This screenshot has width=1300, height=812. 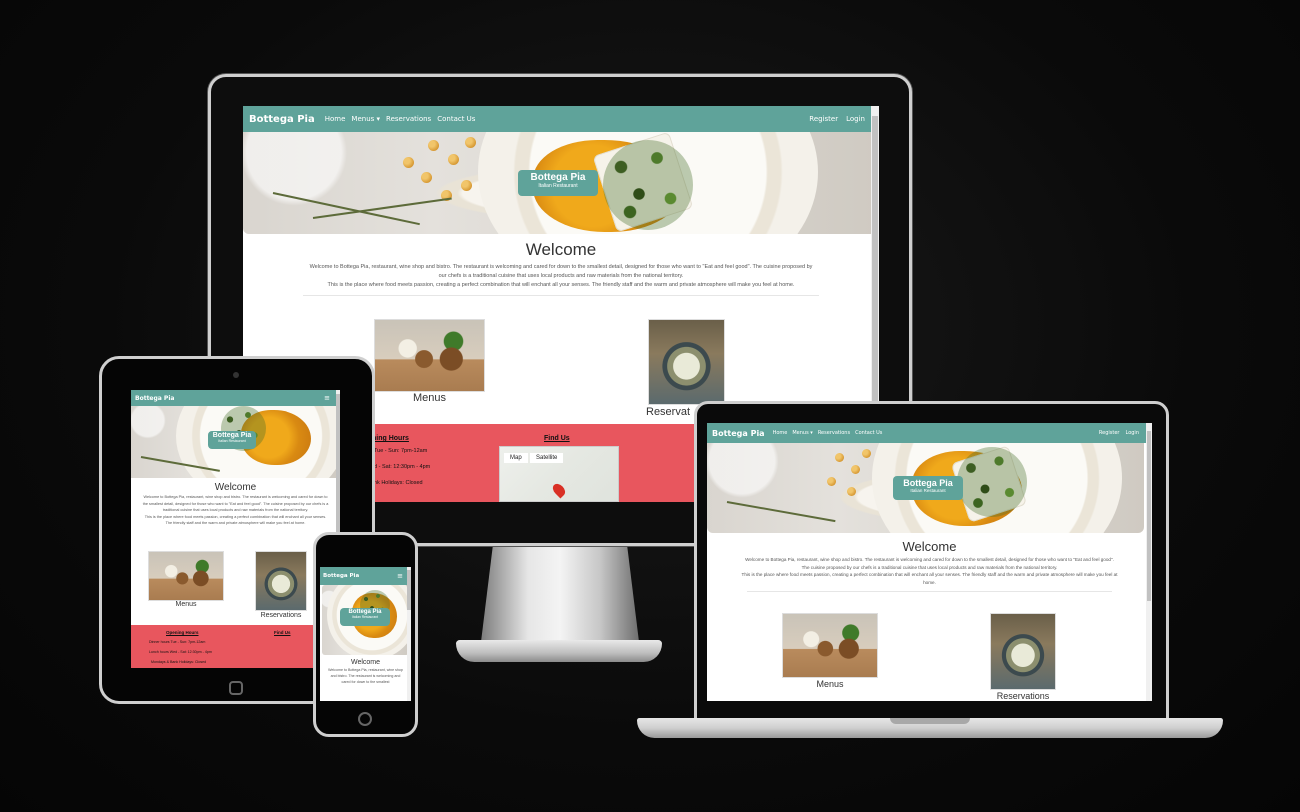 What do you see at coordinates (177, 642) in the screenshot?
I see `tablet-hours-1: Dinner hours Tue - Sun: 7pm-12am` at bounding box center [177, 642].